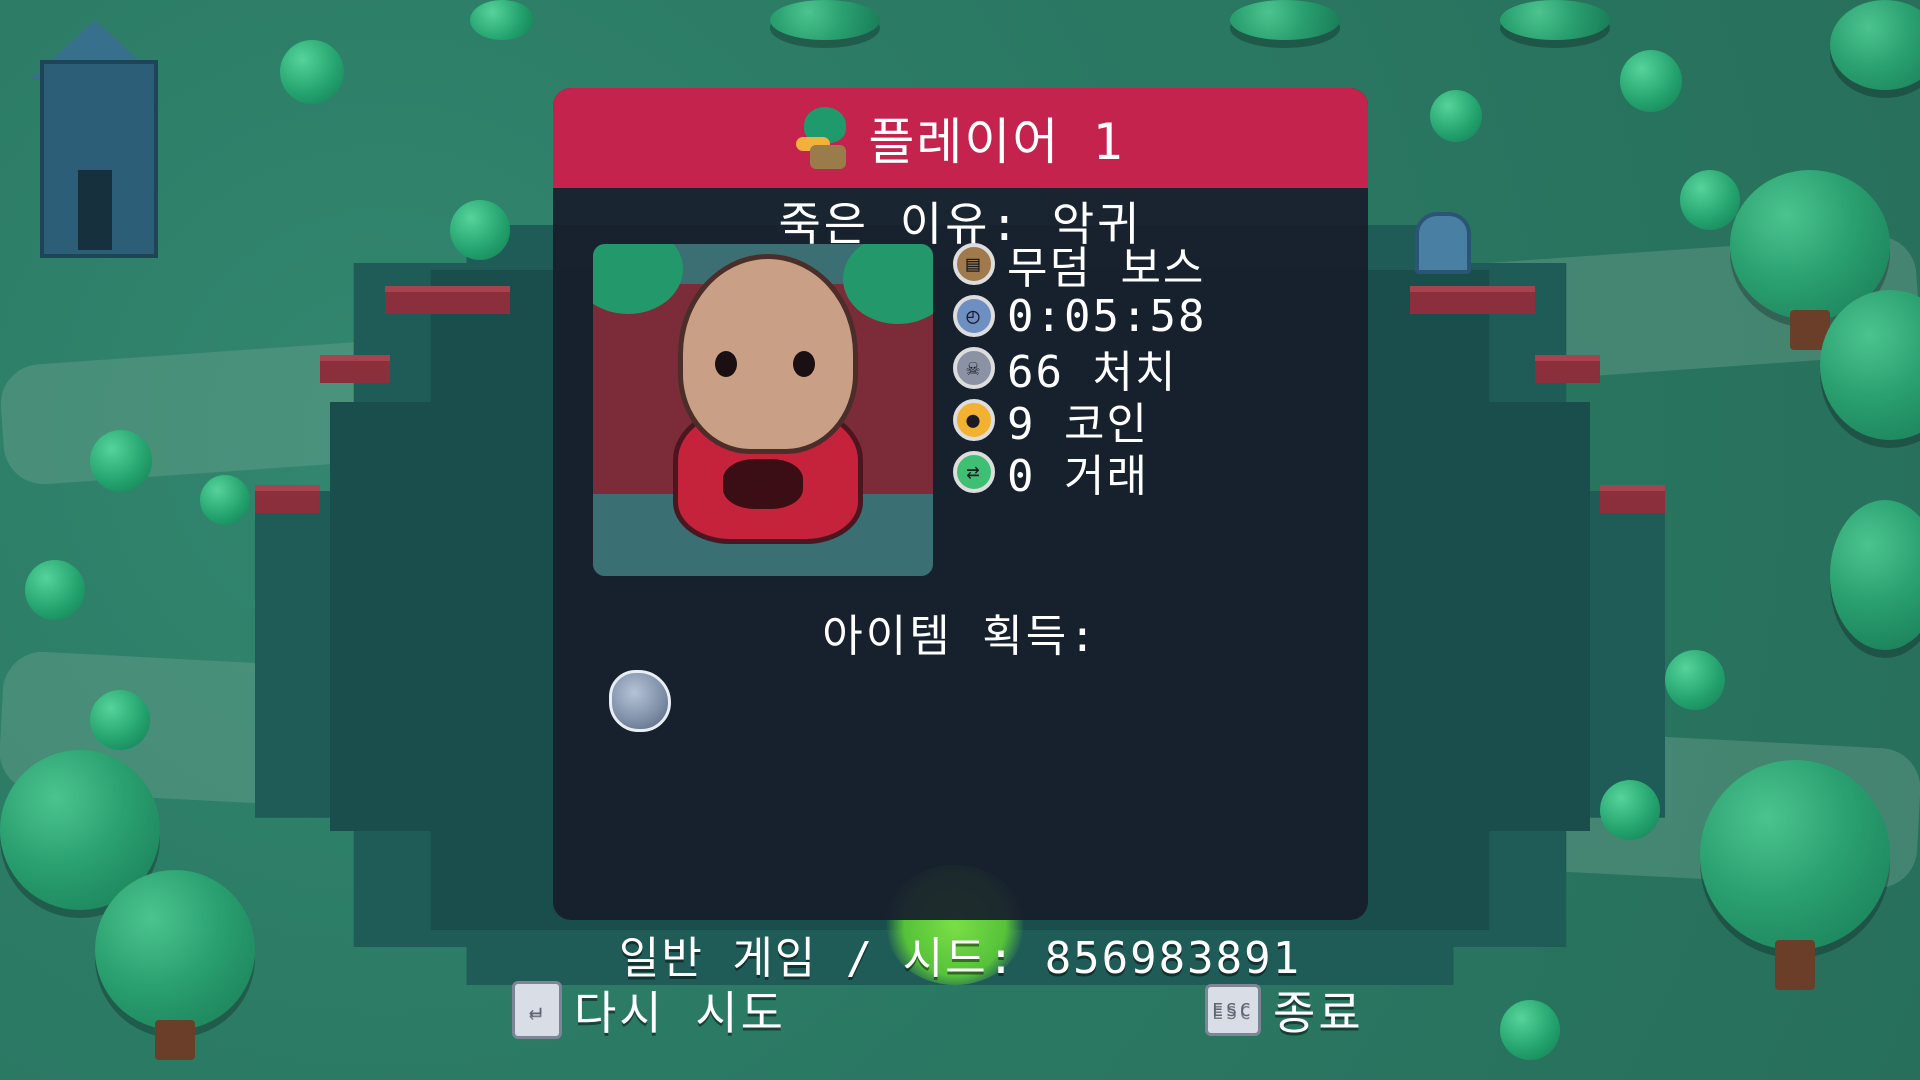 This screenshot has width=1920, height=1080. What do you see at coordinates (960, 958) in the screenshot?
I see `game-mode-seed-text: 일반 게임 / 시드: 856983891` at bounding box center [960, 958].